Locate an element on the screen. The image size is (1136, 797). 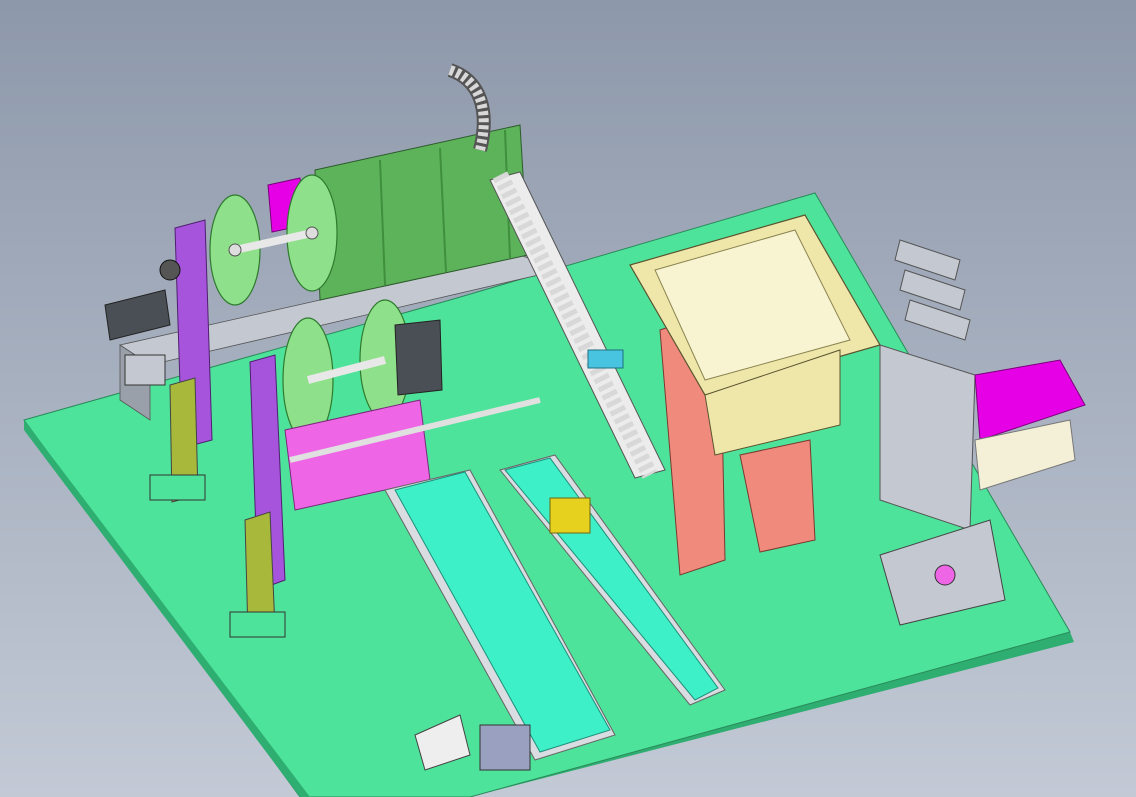
servo-motor-middle is located at coordinates (418, 357).